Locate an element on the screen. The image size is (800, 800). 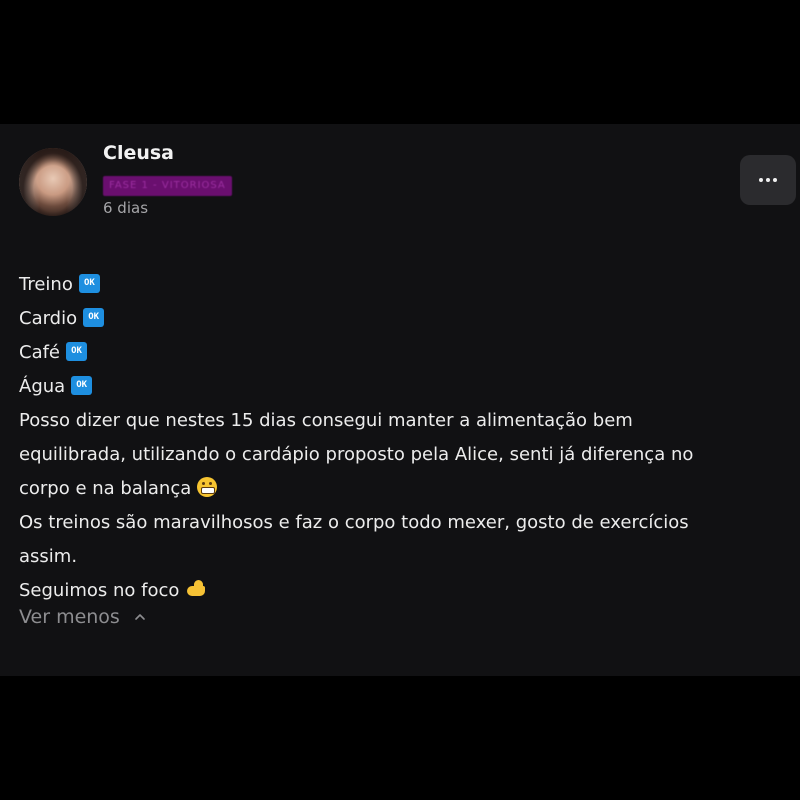
ellipsis-icon is located at coordinates (768, 180).